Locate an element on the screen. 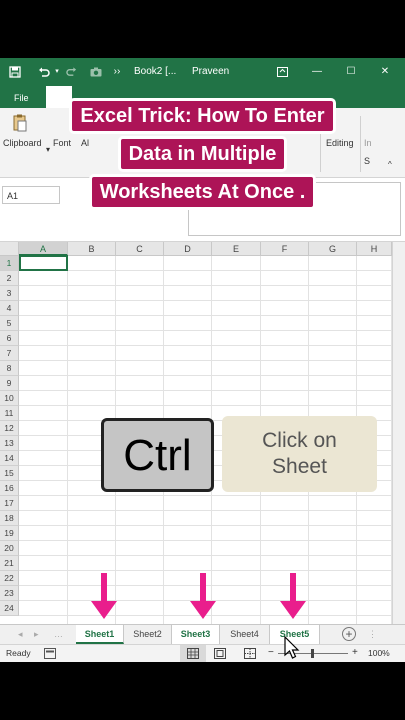 The image size is (405, 720). undo-icon is located at coordinates (44, 72).